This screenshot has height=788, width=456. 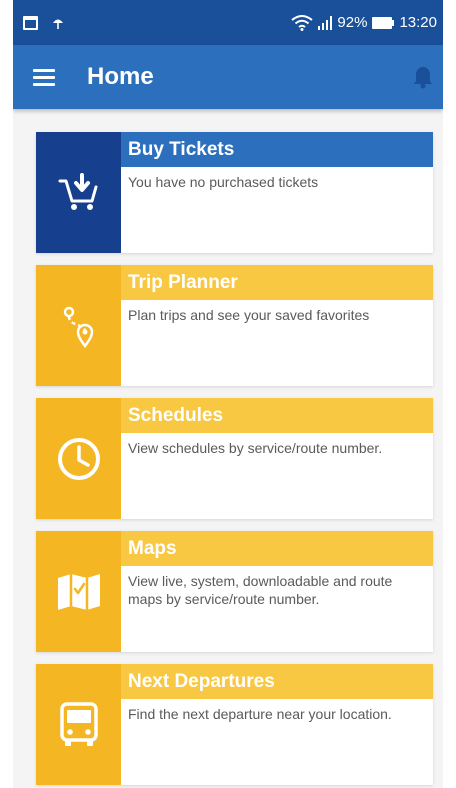 What do you see at coordinates (325, 22) in the screenshot?
I see `signal-icon` at bounding box center [325, 22].